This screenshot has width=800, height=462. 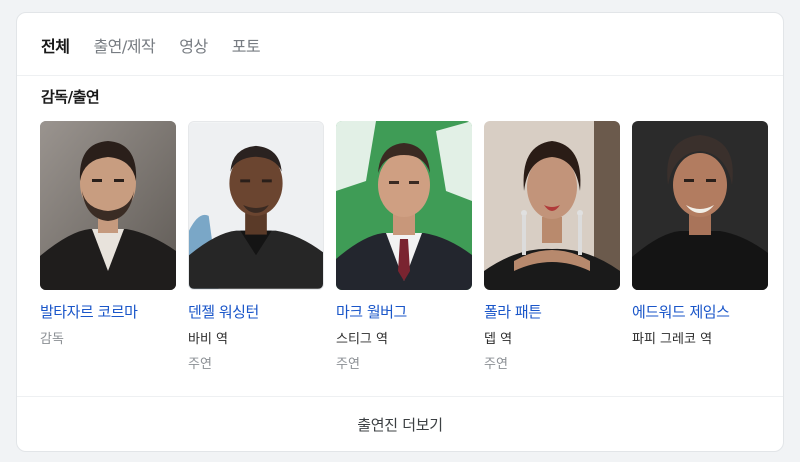 I want to click on person-card: 덴젤 워싱턴 바비 역 주연, so click(x=256, y=246).